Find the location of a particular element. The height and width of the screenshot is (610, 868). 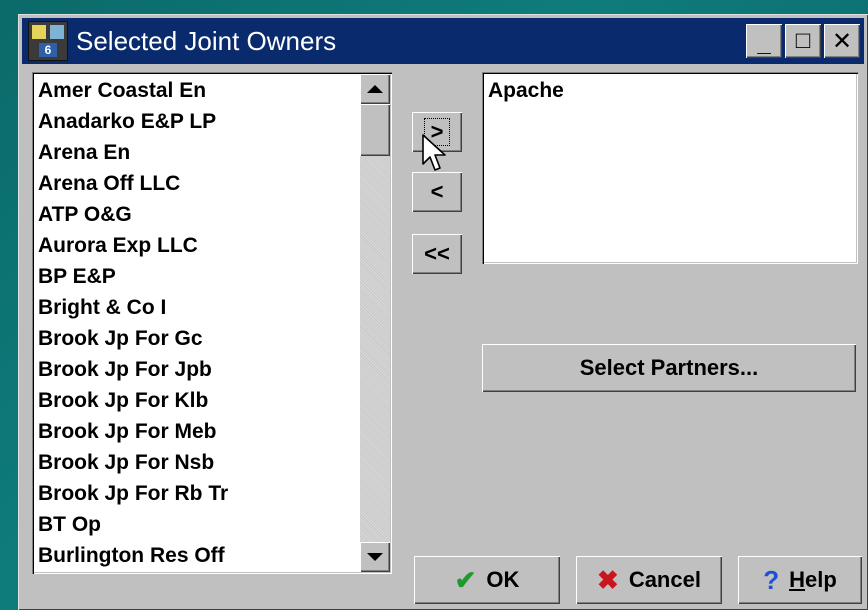

add-button: > is located at coordinates (437, 132).